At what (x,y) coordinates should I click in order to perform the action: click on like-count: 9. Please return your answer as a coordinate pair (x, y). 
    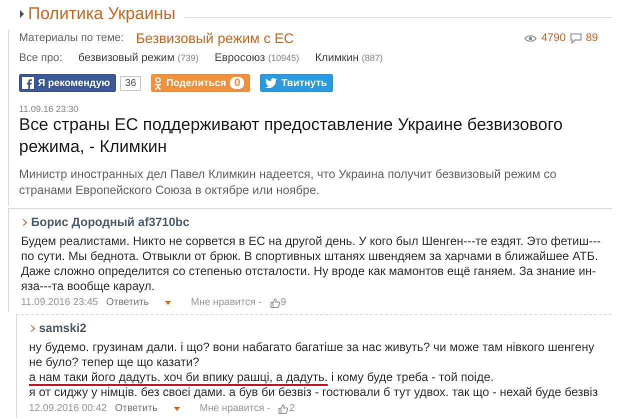
    Looking at the image, I should click on (283, 302).